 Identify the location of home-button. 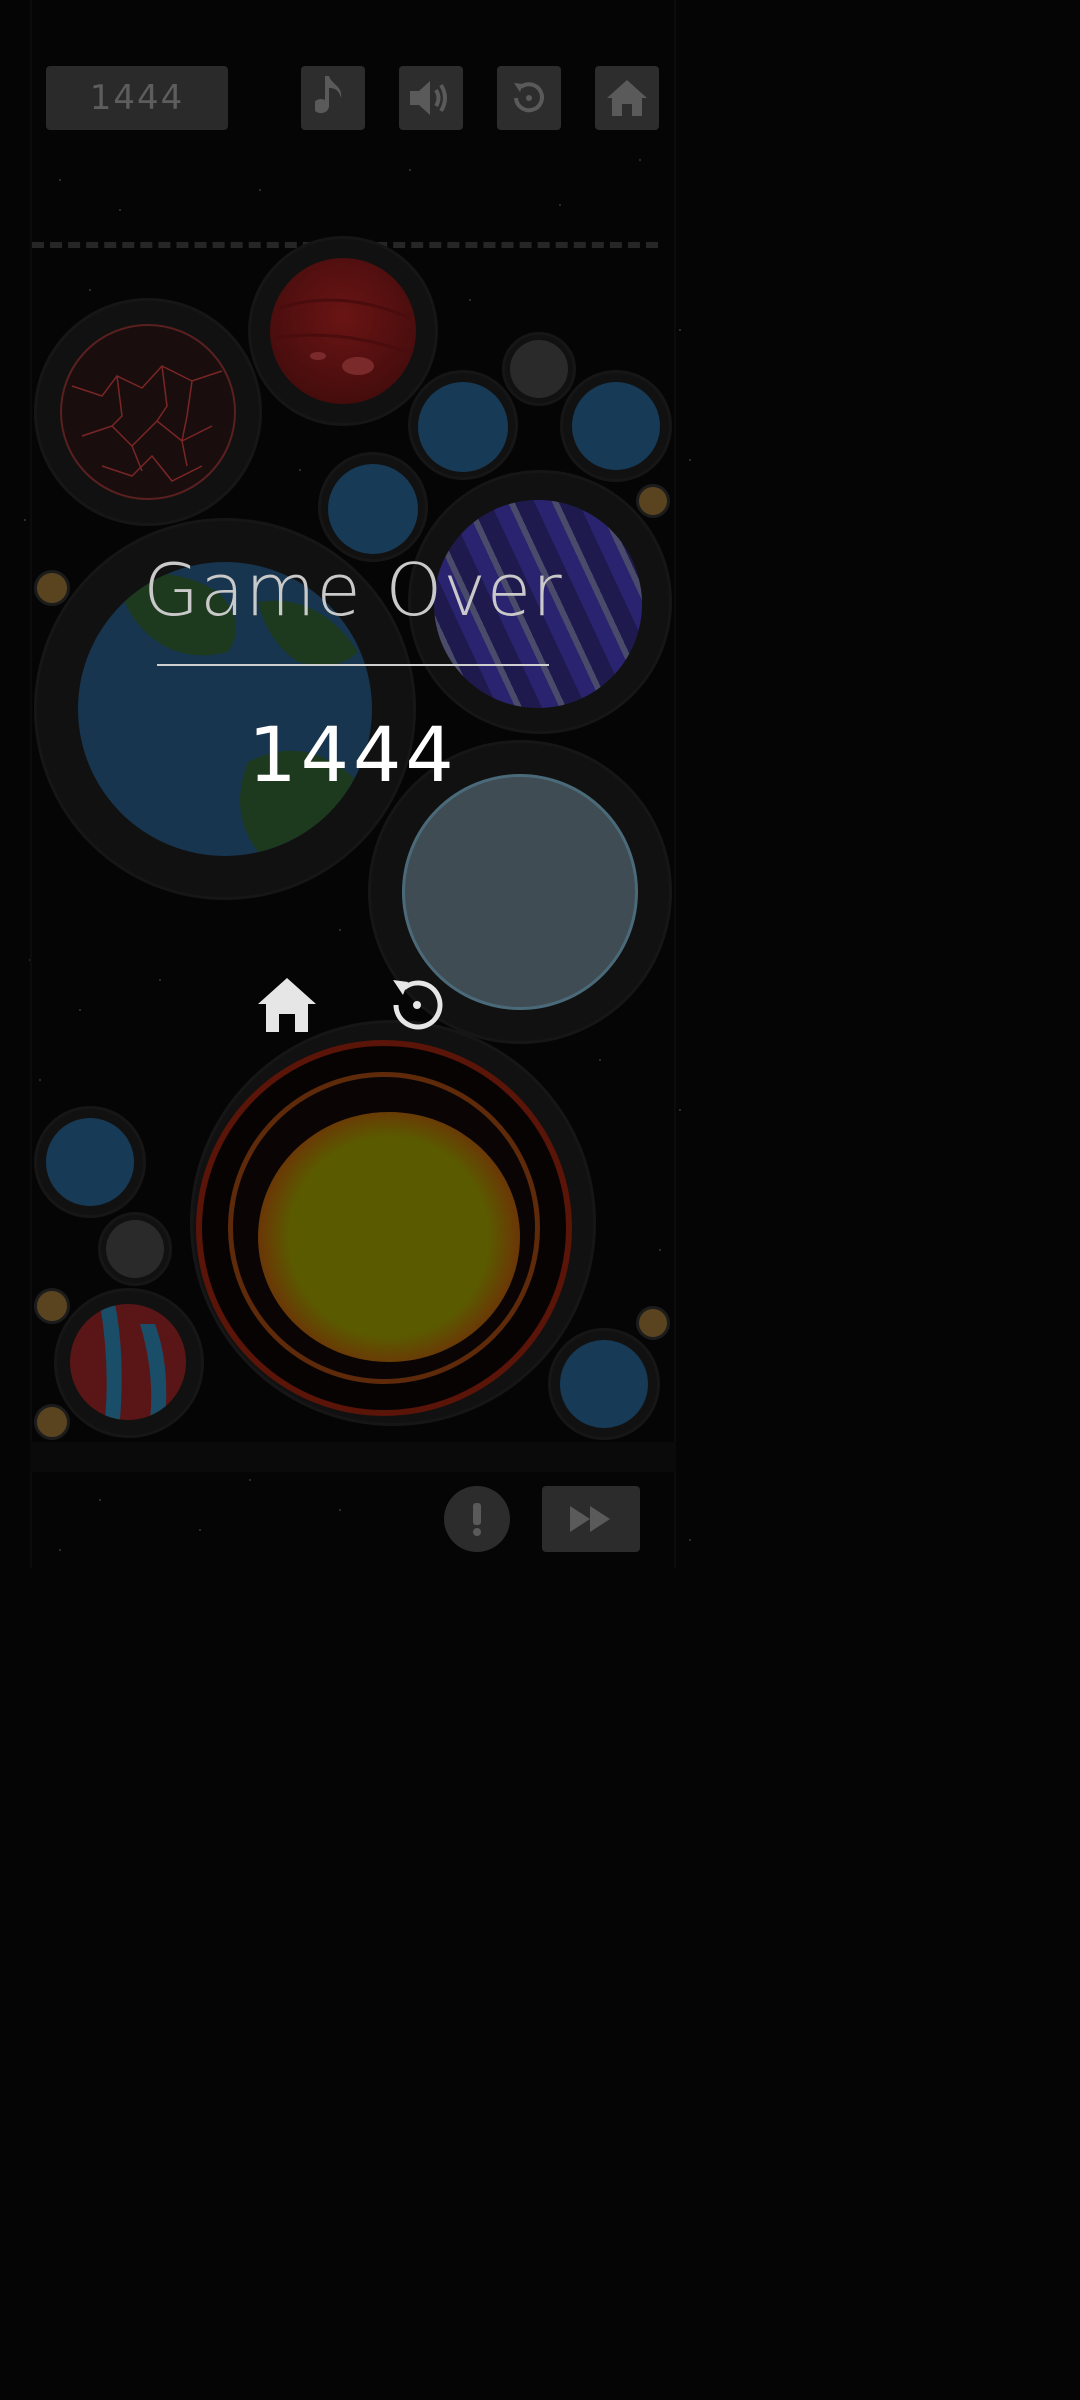
(627, 98).